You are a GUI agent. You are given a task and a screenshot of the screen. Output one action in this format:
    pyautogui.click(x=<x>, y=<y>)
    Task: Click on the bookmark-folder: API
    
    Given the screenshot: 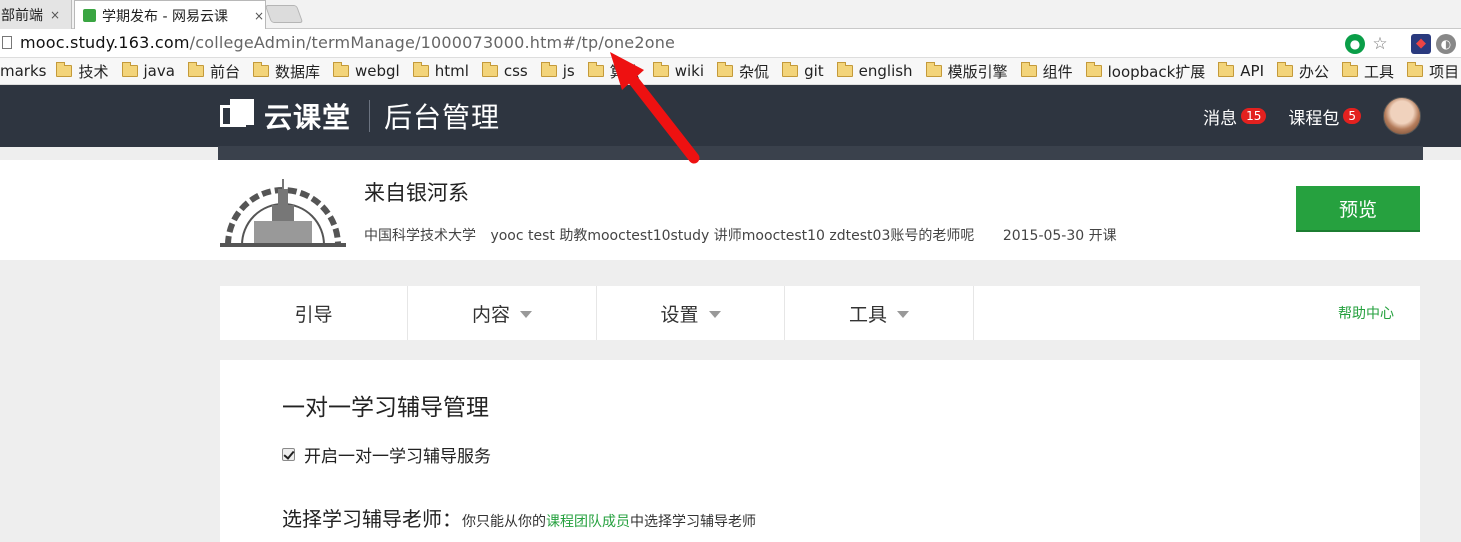 What is the action you would take?
    pyautogui.click(x=1241, y=71)
    